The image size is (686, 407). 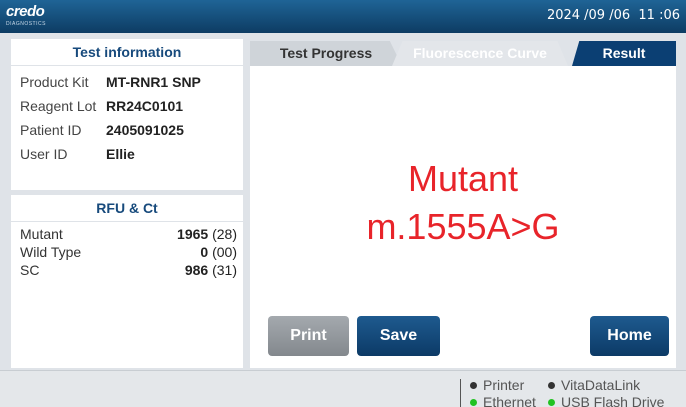 What do you see at coordinates (551, 402) in the screenshot?
I see `usb-flash-drive-status-dot-icon` at bounding box center [551, 402].